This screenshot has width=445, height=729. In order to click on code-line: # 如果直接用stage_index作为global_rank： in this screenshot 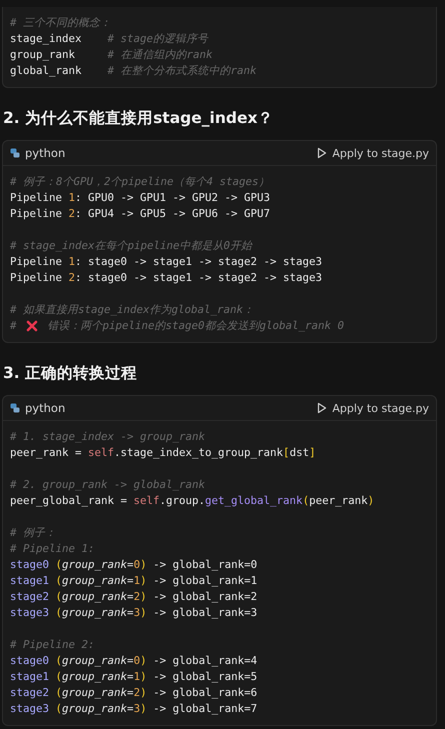, I will do `click(132, 310)`.